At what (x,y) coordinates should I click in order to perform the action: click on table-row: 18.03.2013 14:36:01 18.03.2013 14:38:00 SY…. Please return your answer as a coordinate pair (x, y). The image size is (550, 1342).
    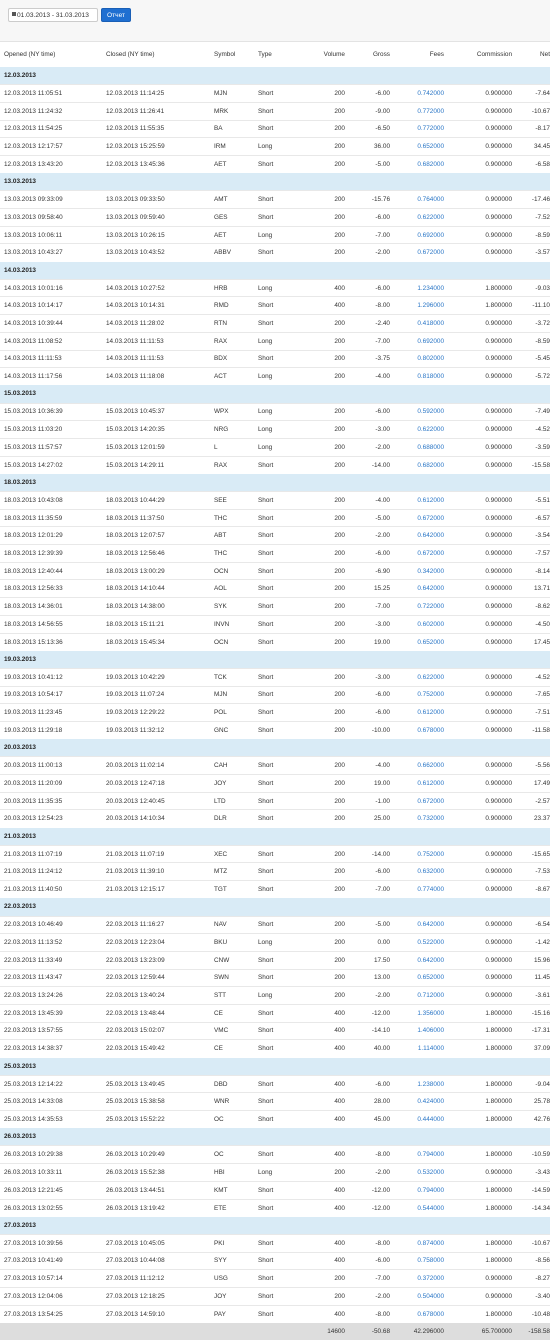
    Looking at the image, I should click on (275, 606).